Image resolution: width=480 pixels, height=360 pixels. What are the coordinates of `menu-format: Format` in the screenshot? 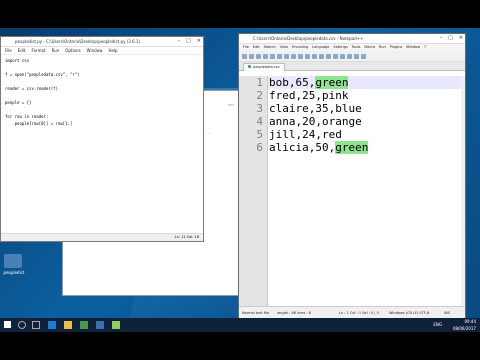 It's located at (38, 50).